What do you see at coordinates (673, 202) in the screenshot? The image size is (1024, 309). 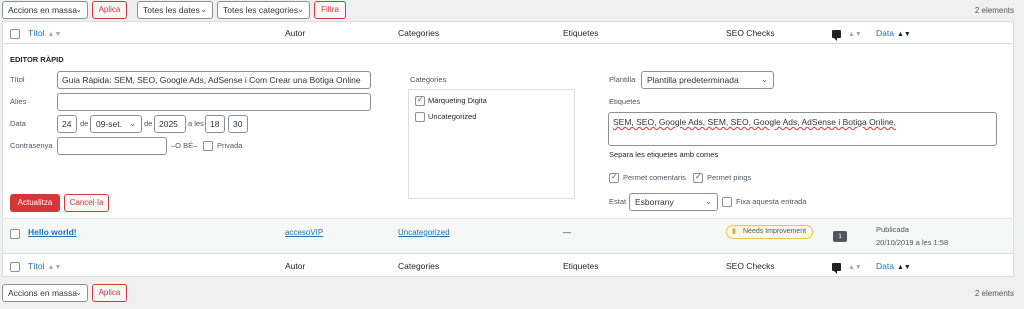 I see `status-select: Esborrany ⌄` at bounding box center [673, 202].